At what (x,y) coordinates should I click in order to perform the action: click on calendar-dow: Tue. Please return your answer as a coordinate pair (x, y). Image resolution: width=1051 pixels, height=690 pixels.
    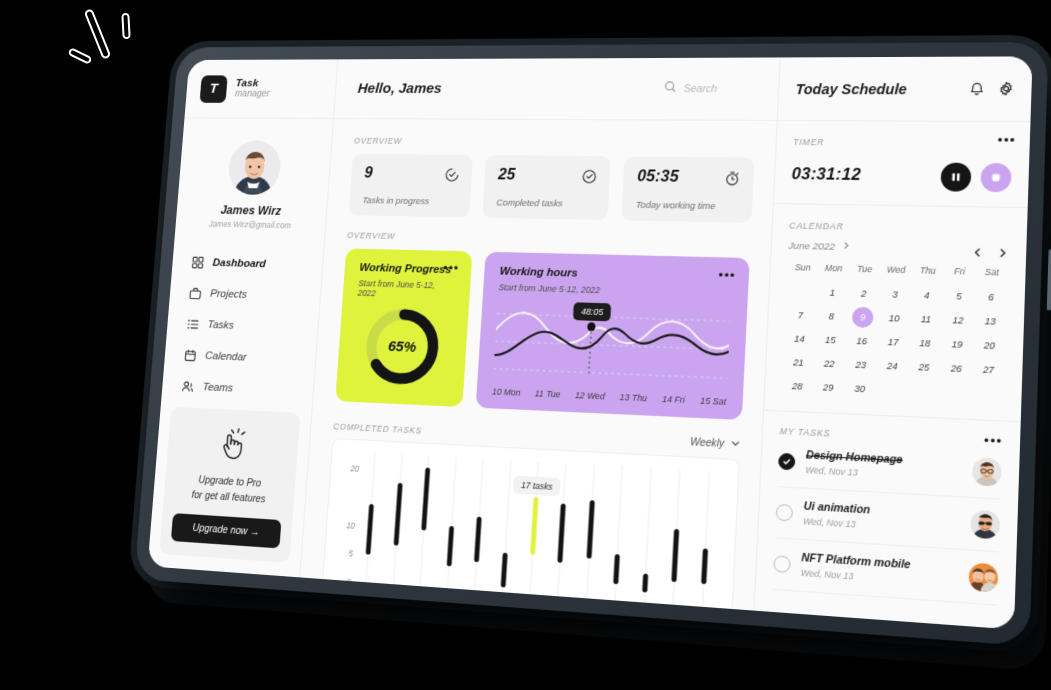
    Looking at the image, I should click on (864, 269).